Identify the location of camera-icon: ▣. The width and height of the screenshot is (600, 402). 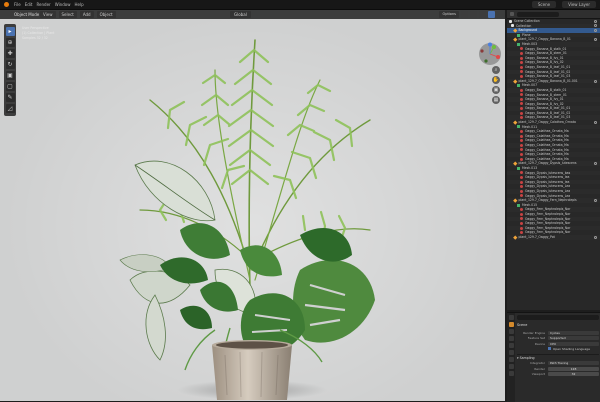
(496, 90).